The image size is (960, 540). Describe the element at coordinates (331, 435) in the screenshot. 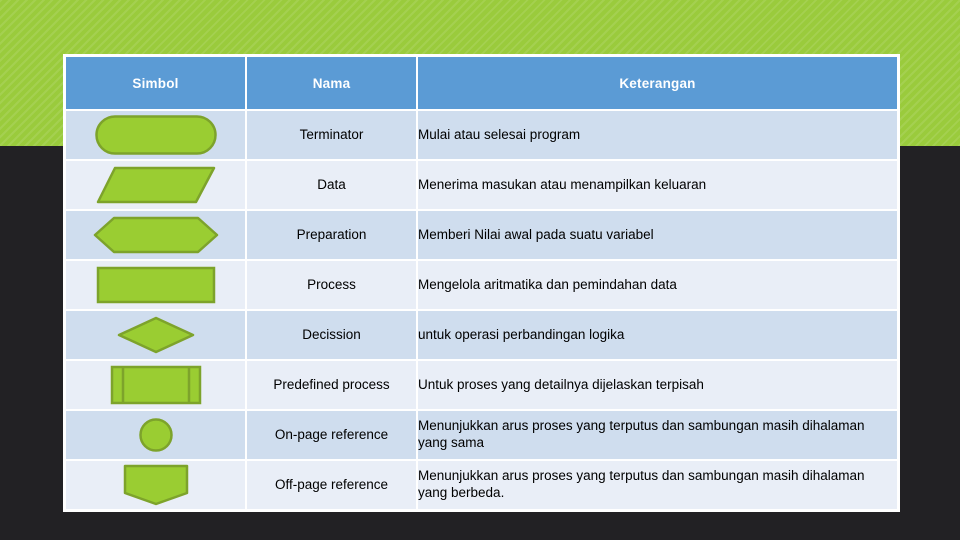

I see `symbol-name: On-page reference` at that location.